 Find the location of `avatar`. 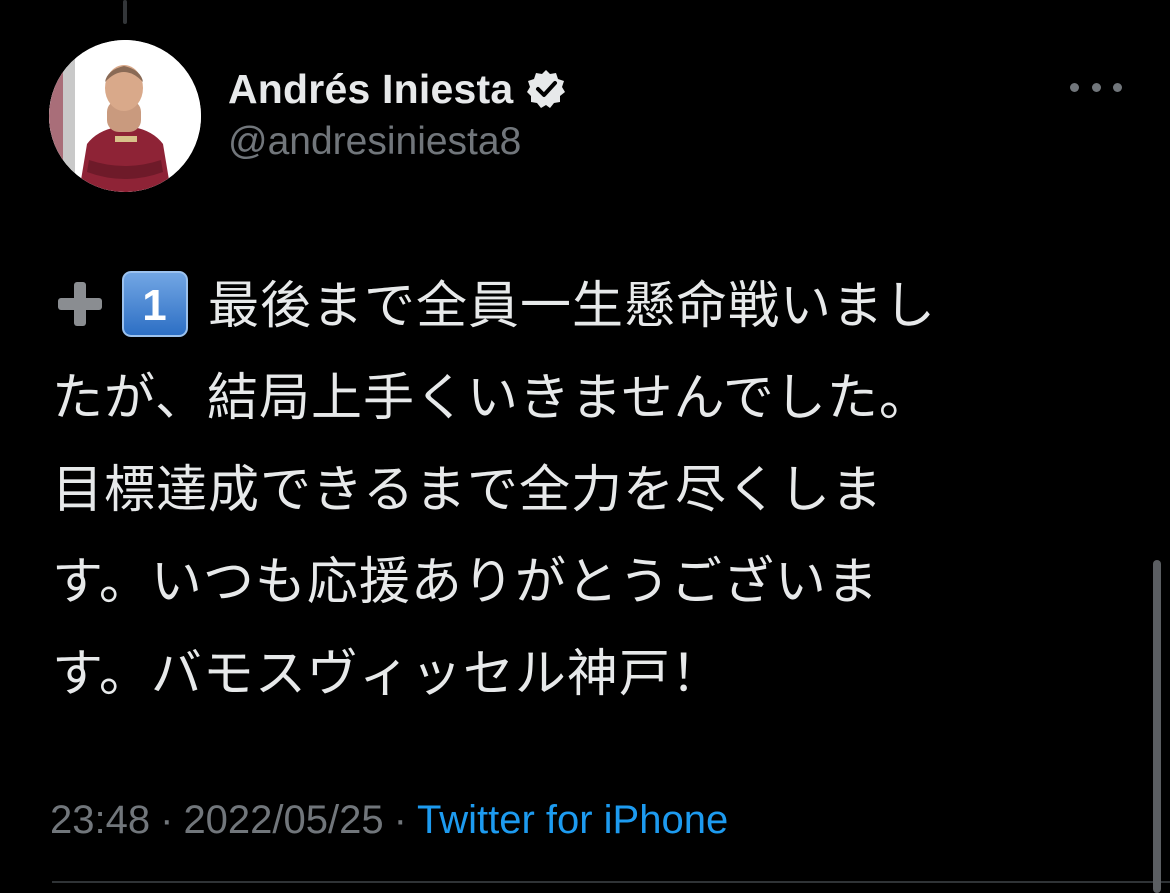

avatar is located at coordinates (125, 116).